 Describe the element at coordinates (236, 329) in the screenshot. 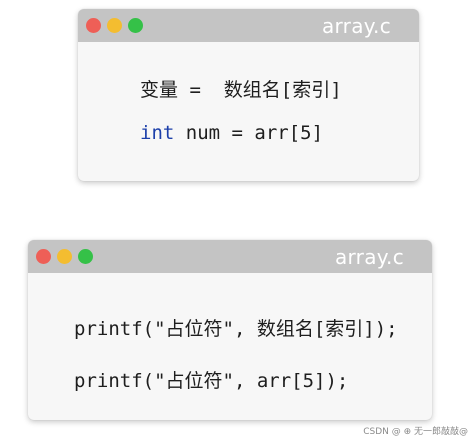

I see `code-line: printf("占位符", 数组名[索引]);` at that location.